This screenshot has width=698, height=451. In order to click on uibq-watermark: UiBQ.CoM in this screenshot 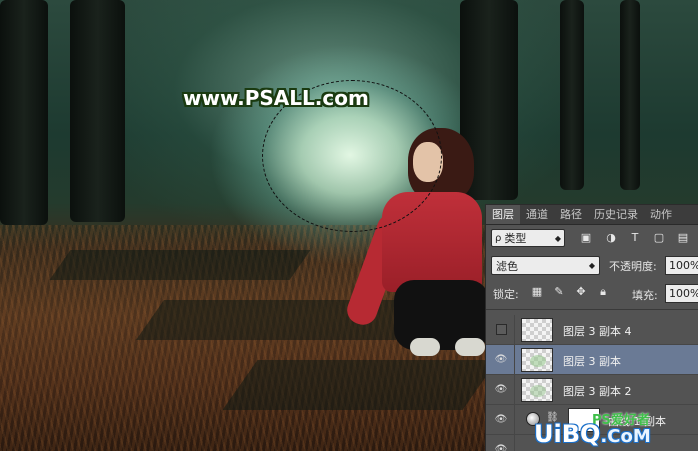, I will do `click(592, 434)`.